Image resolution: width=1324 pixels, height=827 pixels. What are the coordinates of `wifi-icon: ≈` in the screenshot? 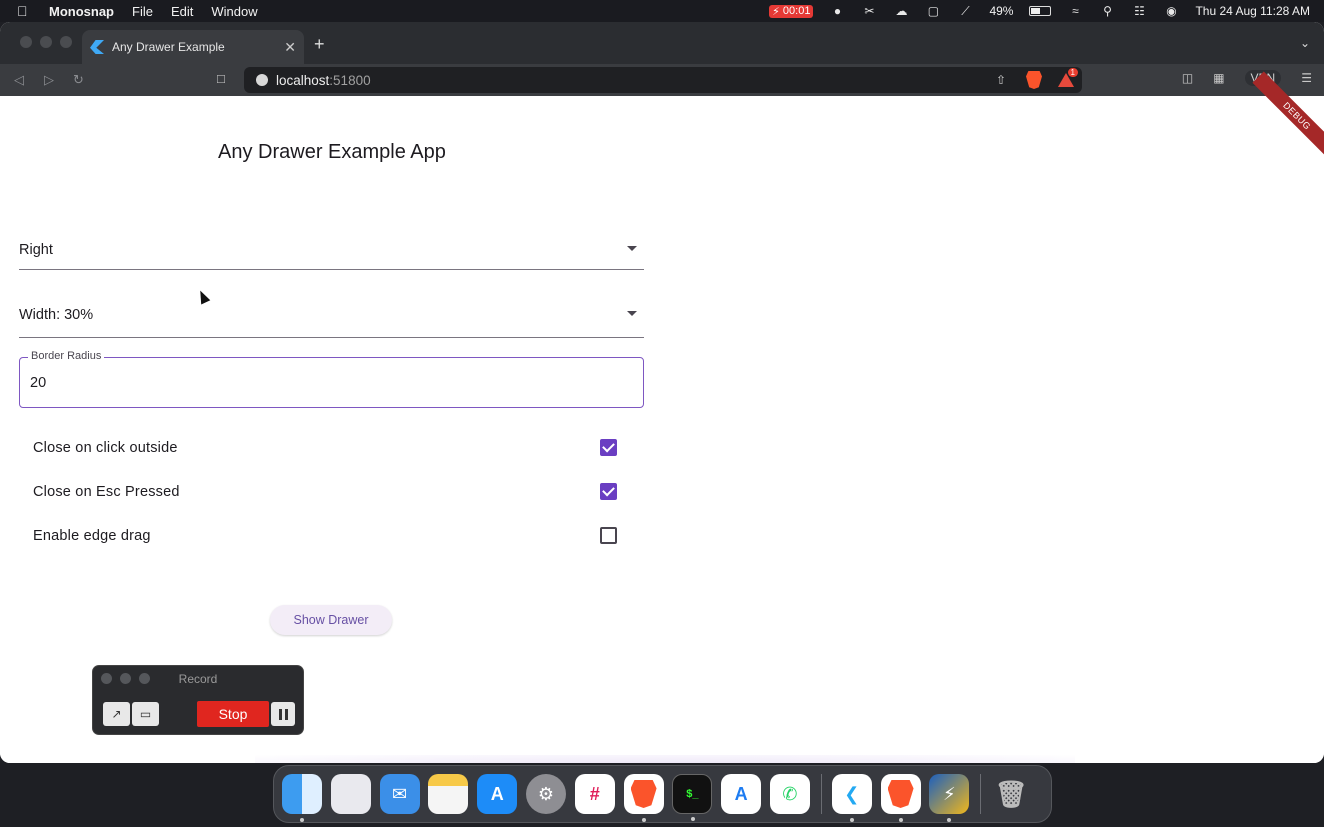 It's located at (1075, 11).